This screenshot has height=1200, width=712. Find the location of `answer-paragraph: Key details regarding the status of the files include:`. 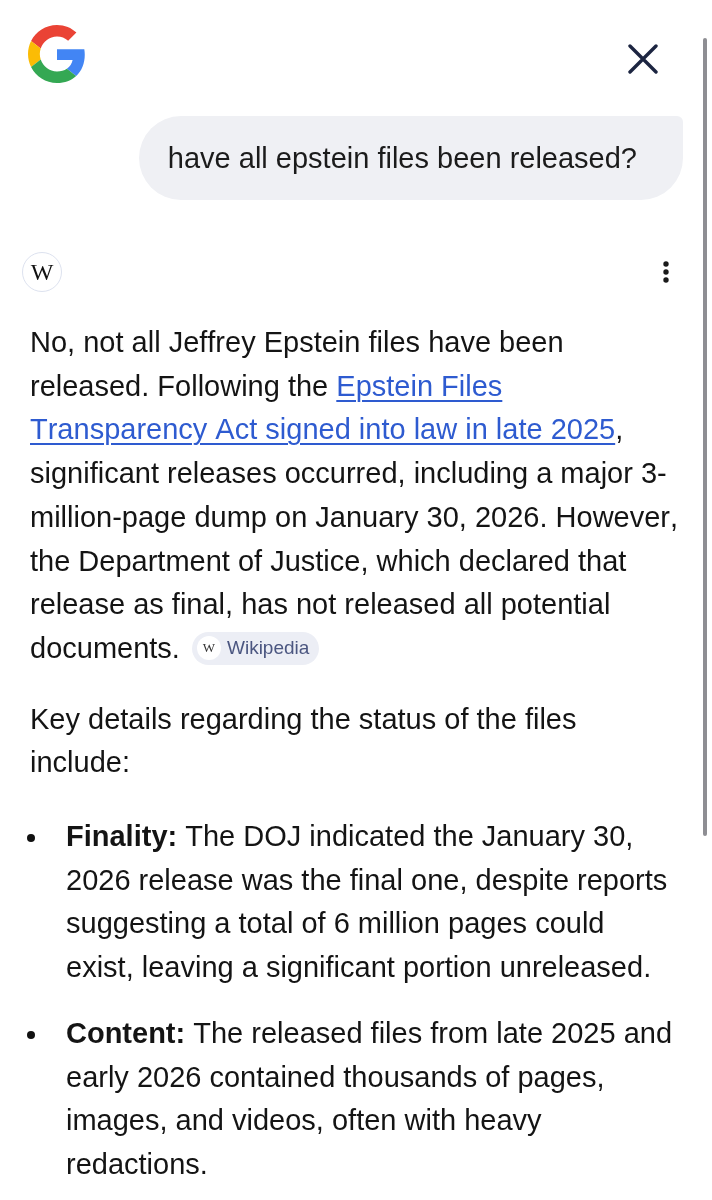

answer-paragraph: Key details regarding the status of the files include: is located at coordinates (304, 741).